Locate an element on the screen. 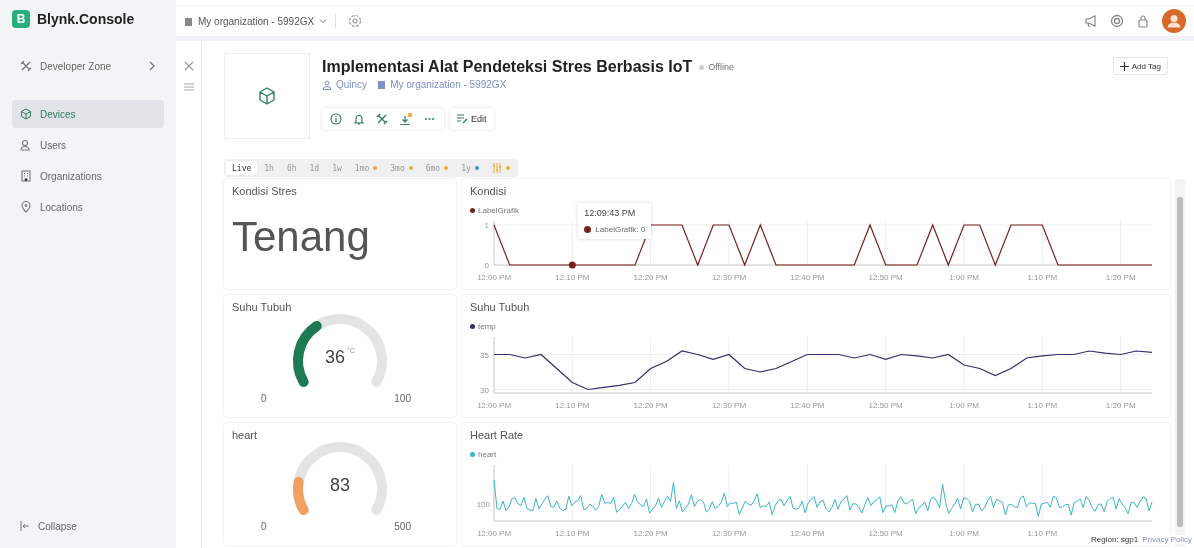 The image size is (1194, 548). axis-label: 30 is located at coordinates (484, 390).